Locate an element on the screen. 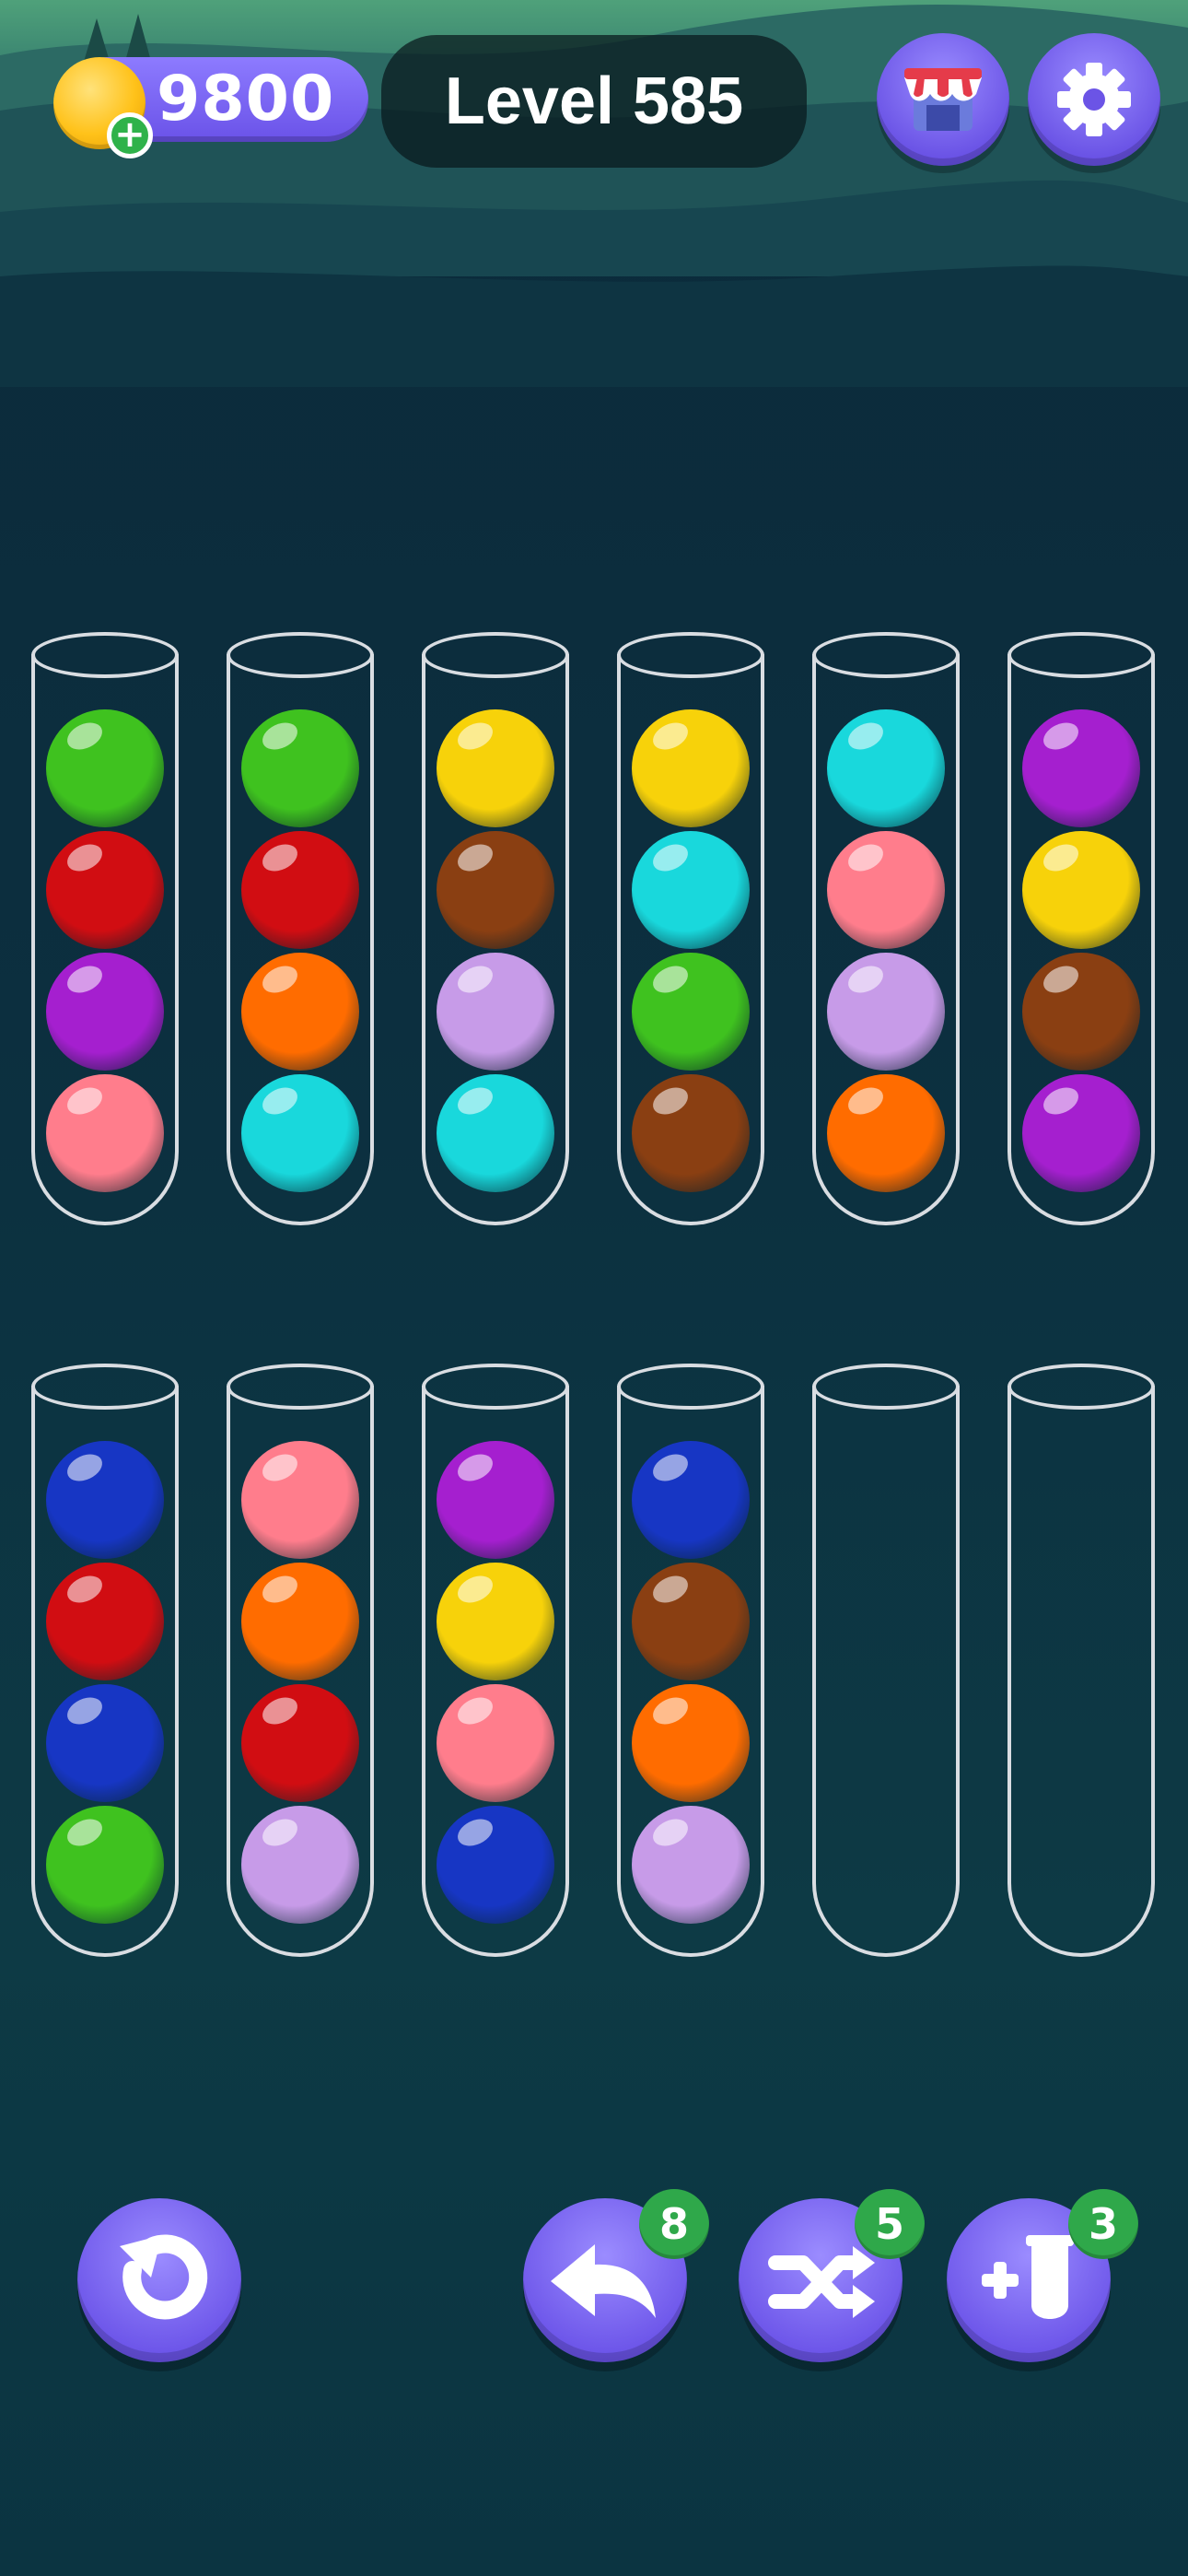 The image size is (1188, 2576). add-tube-count-badge: 3 is located at coordinates (1103, 2224).